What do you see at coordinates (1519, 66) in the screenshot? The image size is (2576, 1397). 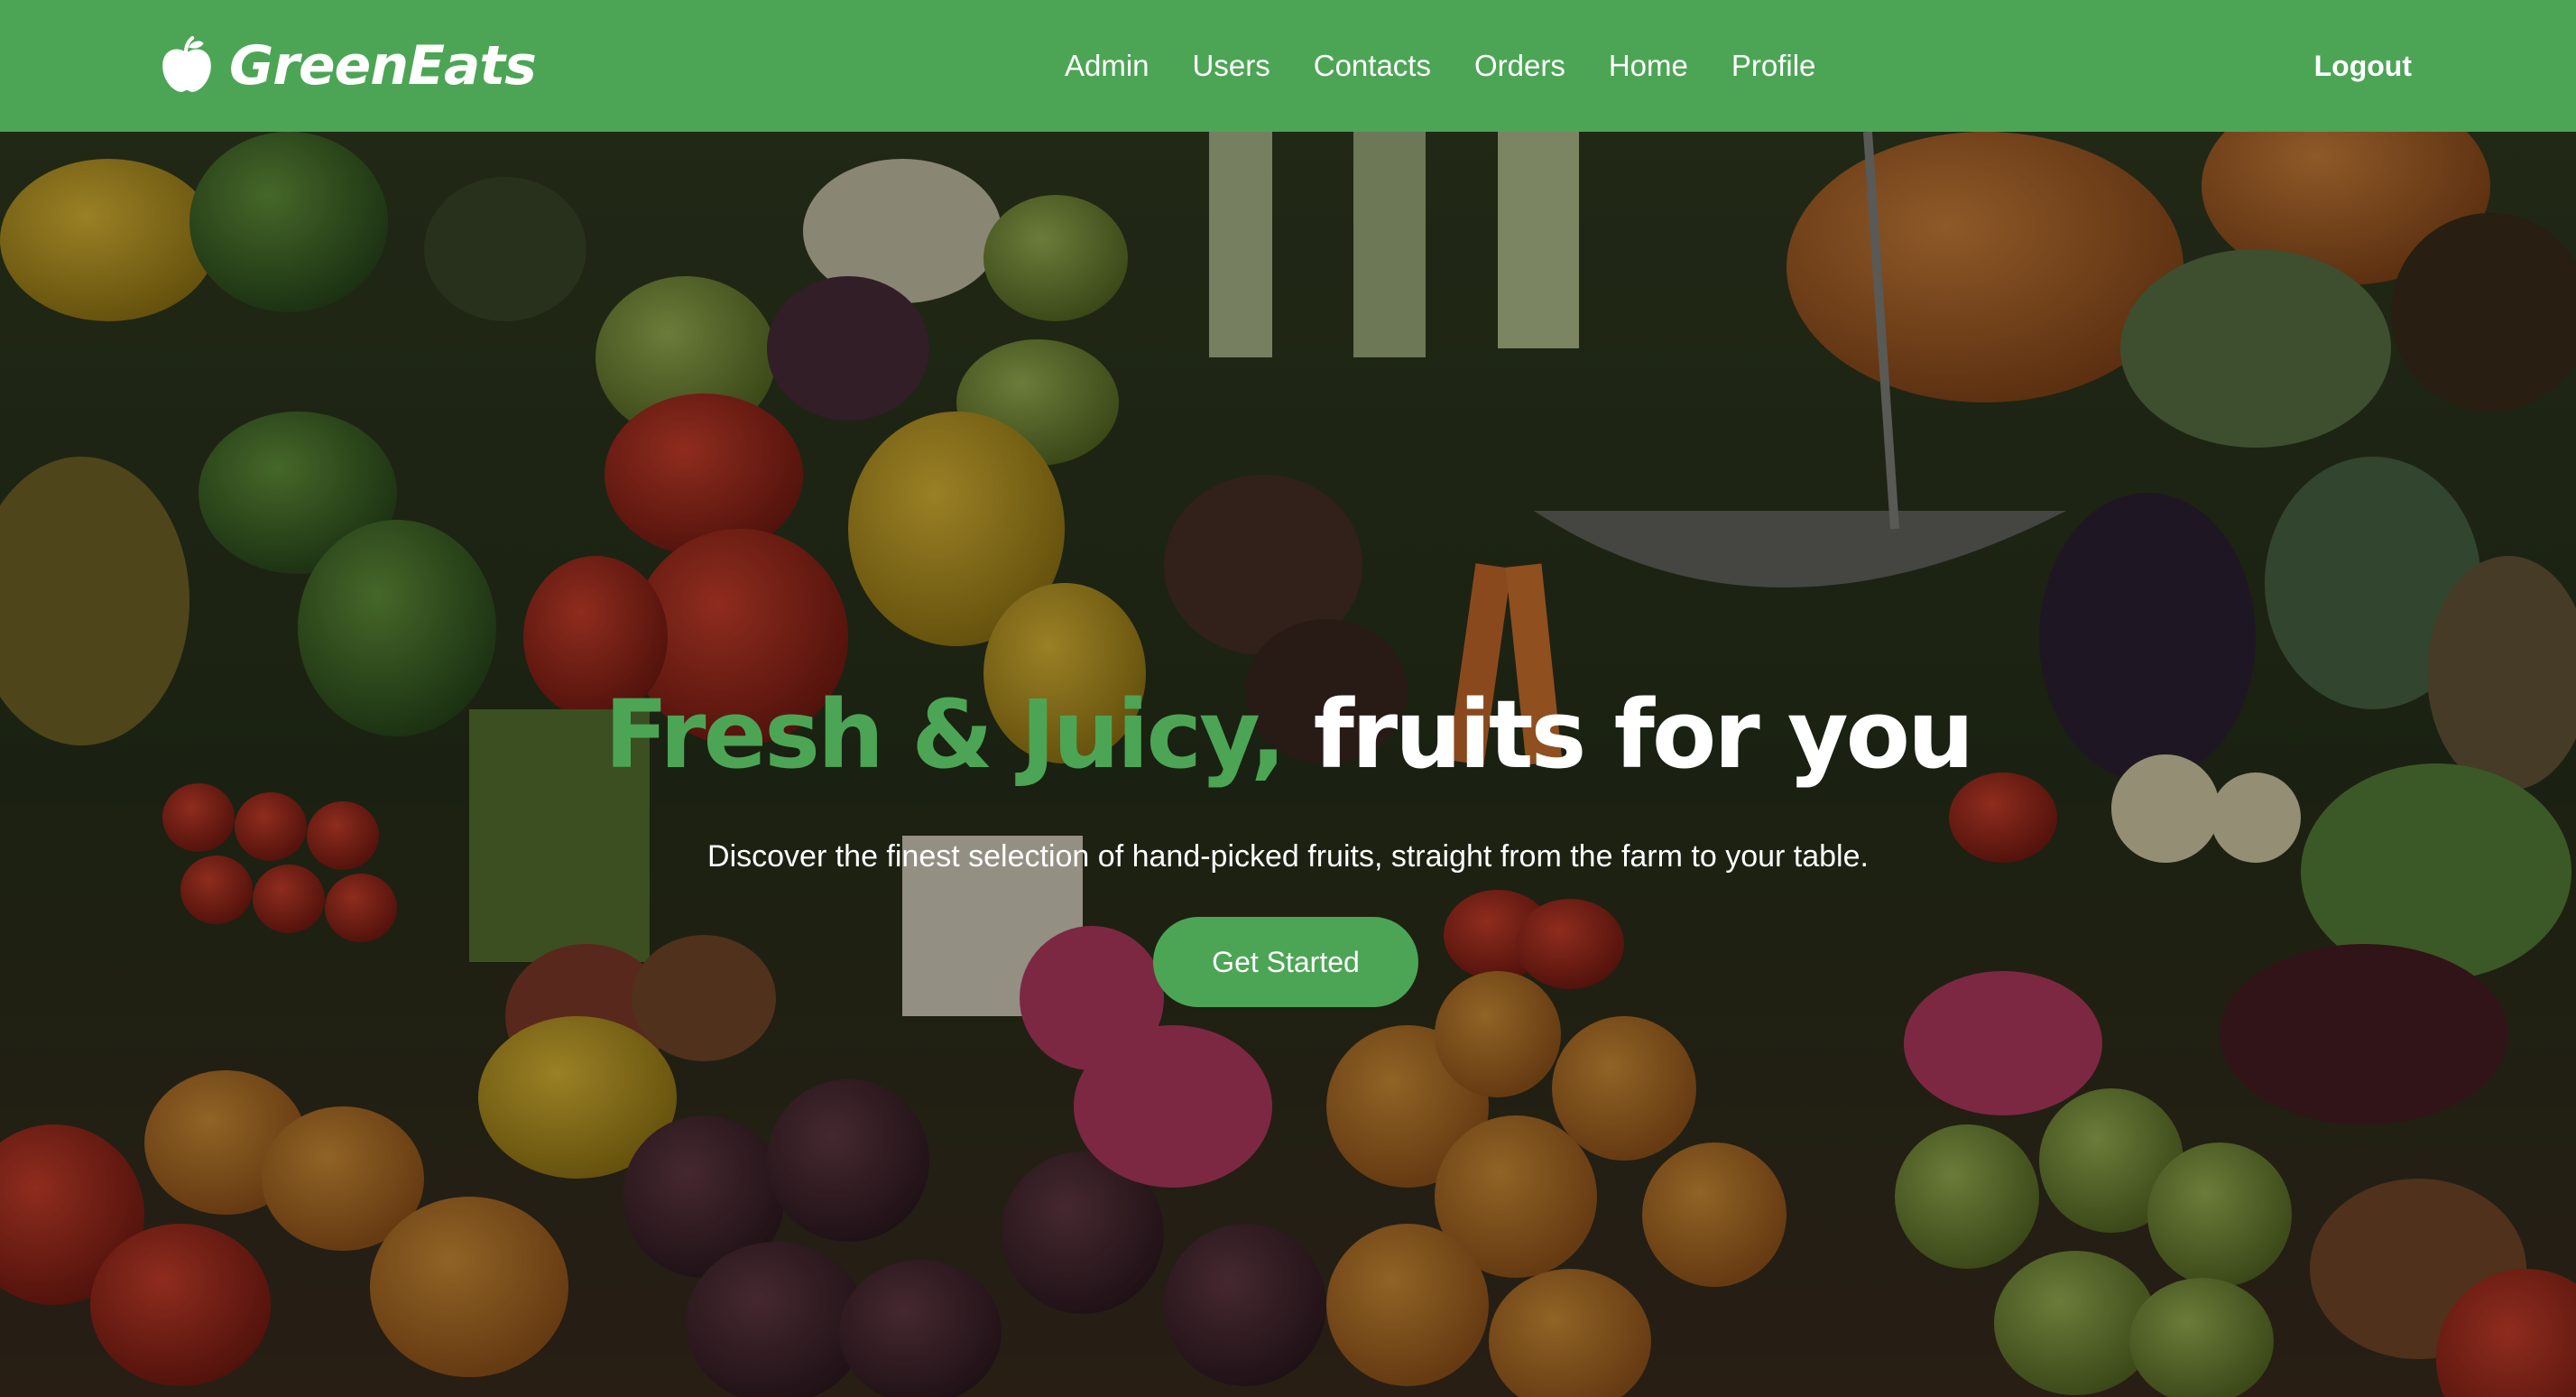 I see `nav-link-orders: Orders` at bounding box center [1519, 66].